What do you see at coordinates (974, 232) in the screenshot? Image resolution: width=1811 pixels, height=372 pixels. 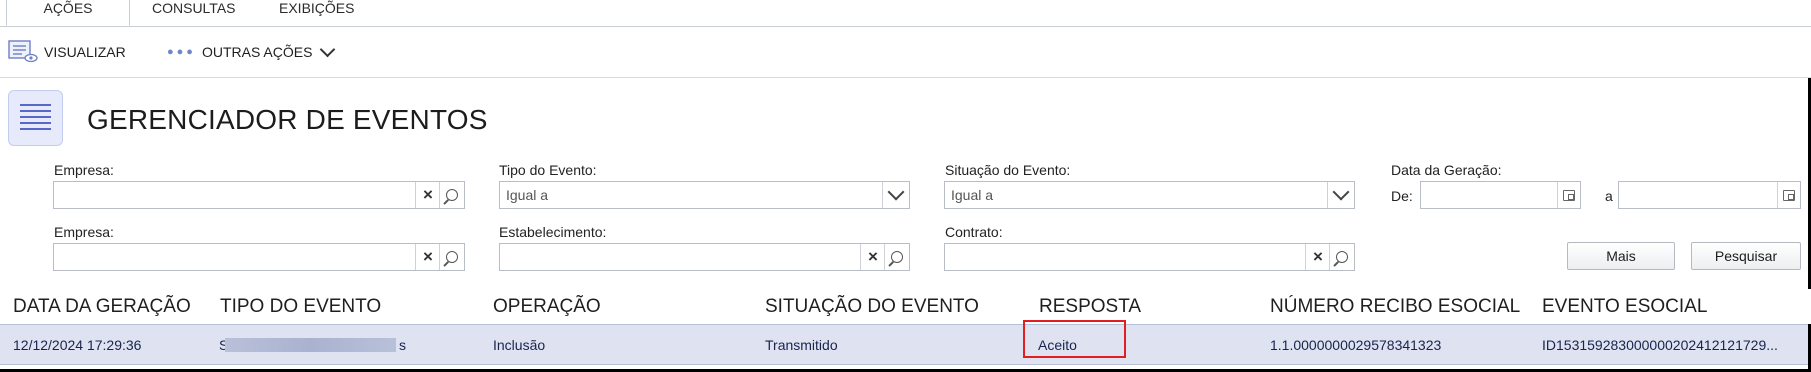 I see `contrato-label: Contrato:` at bounding box center [974, 232].